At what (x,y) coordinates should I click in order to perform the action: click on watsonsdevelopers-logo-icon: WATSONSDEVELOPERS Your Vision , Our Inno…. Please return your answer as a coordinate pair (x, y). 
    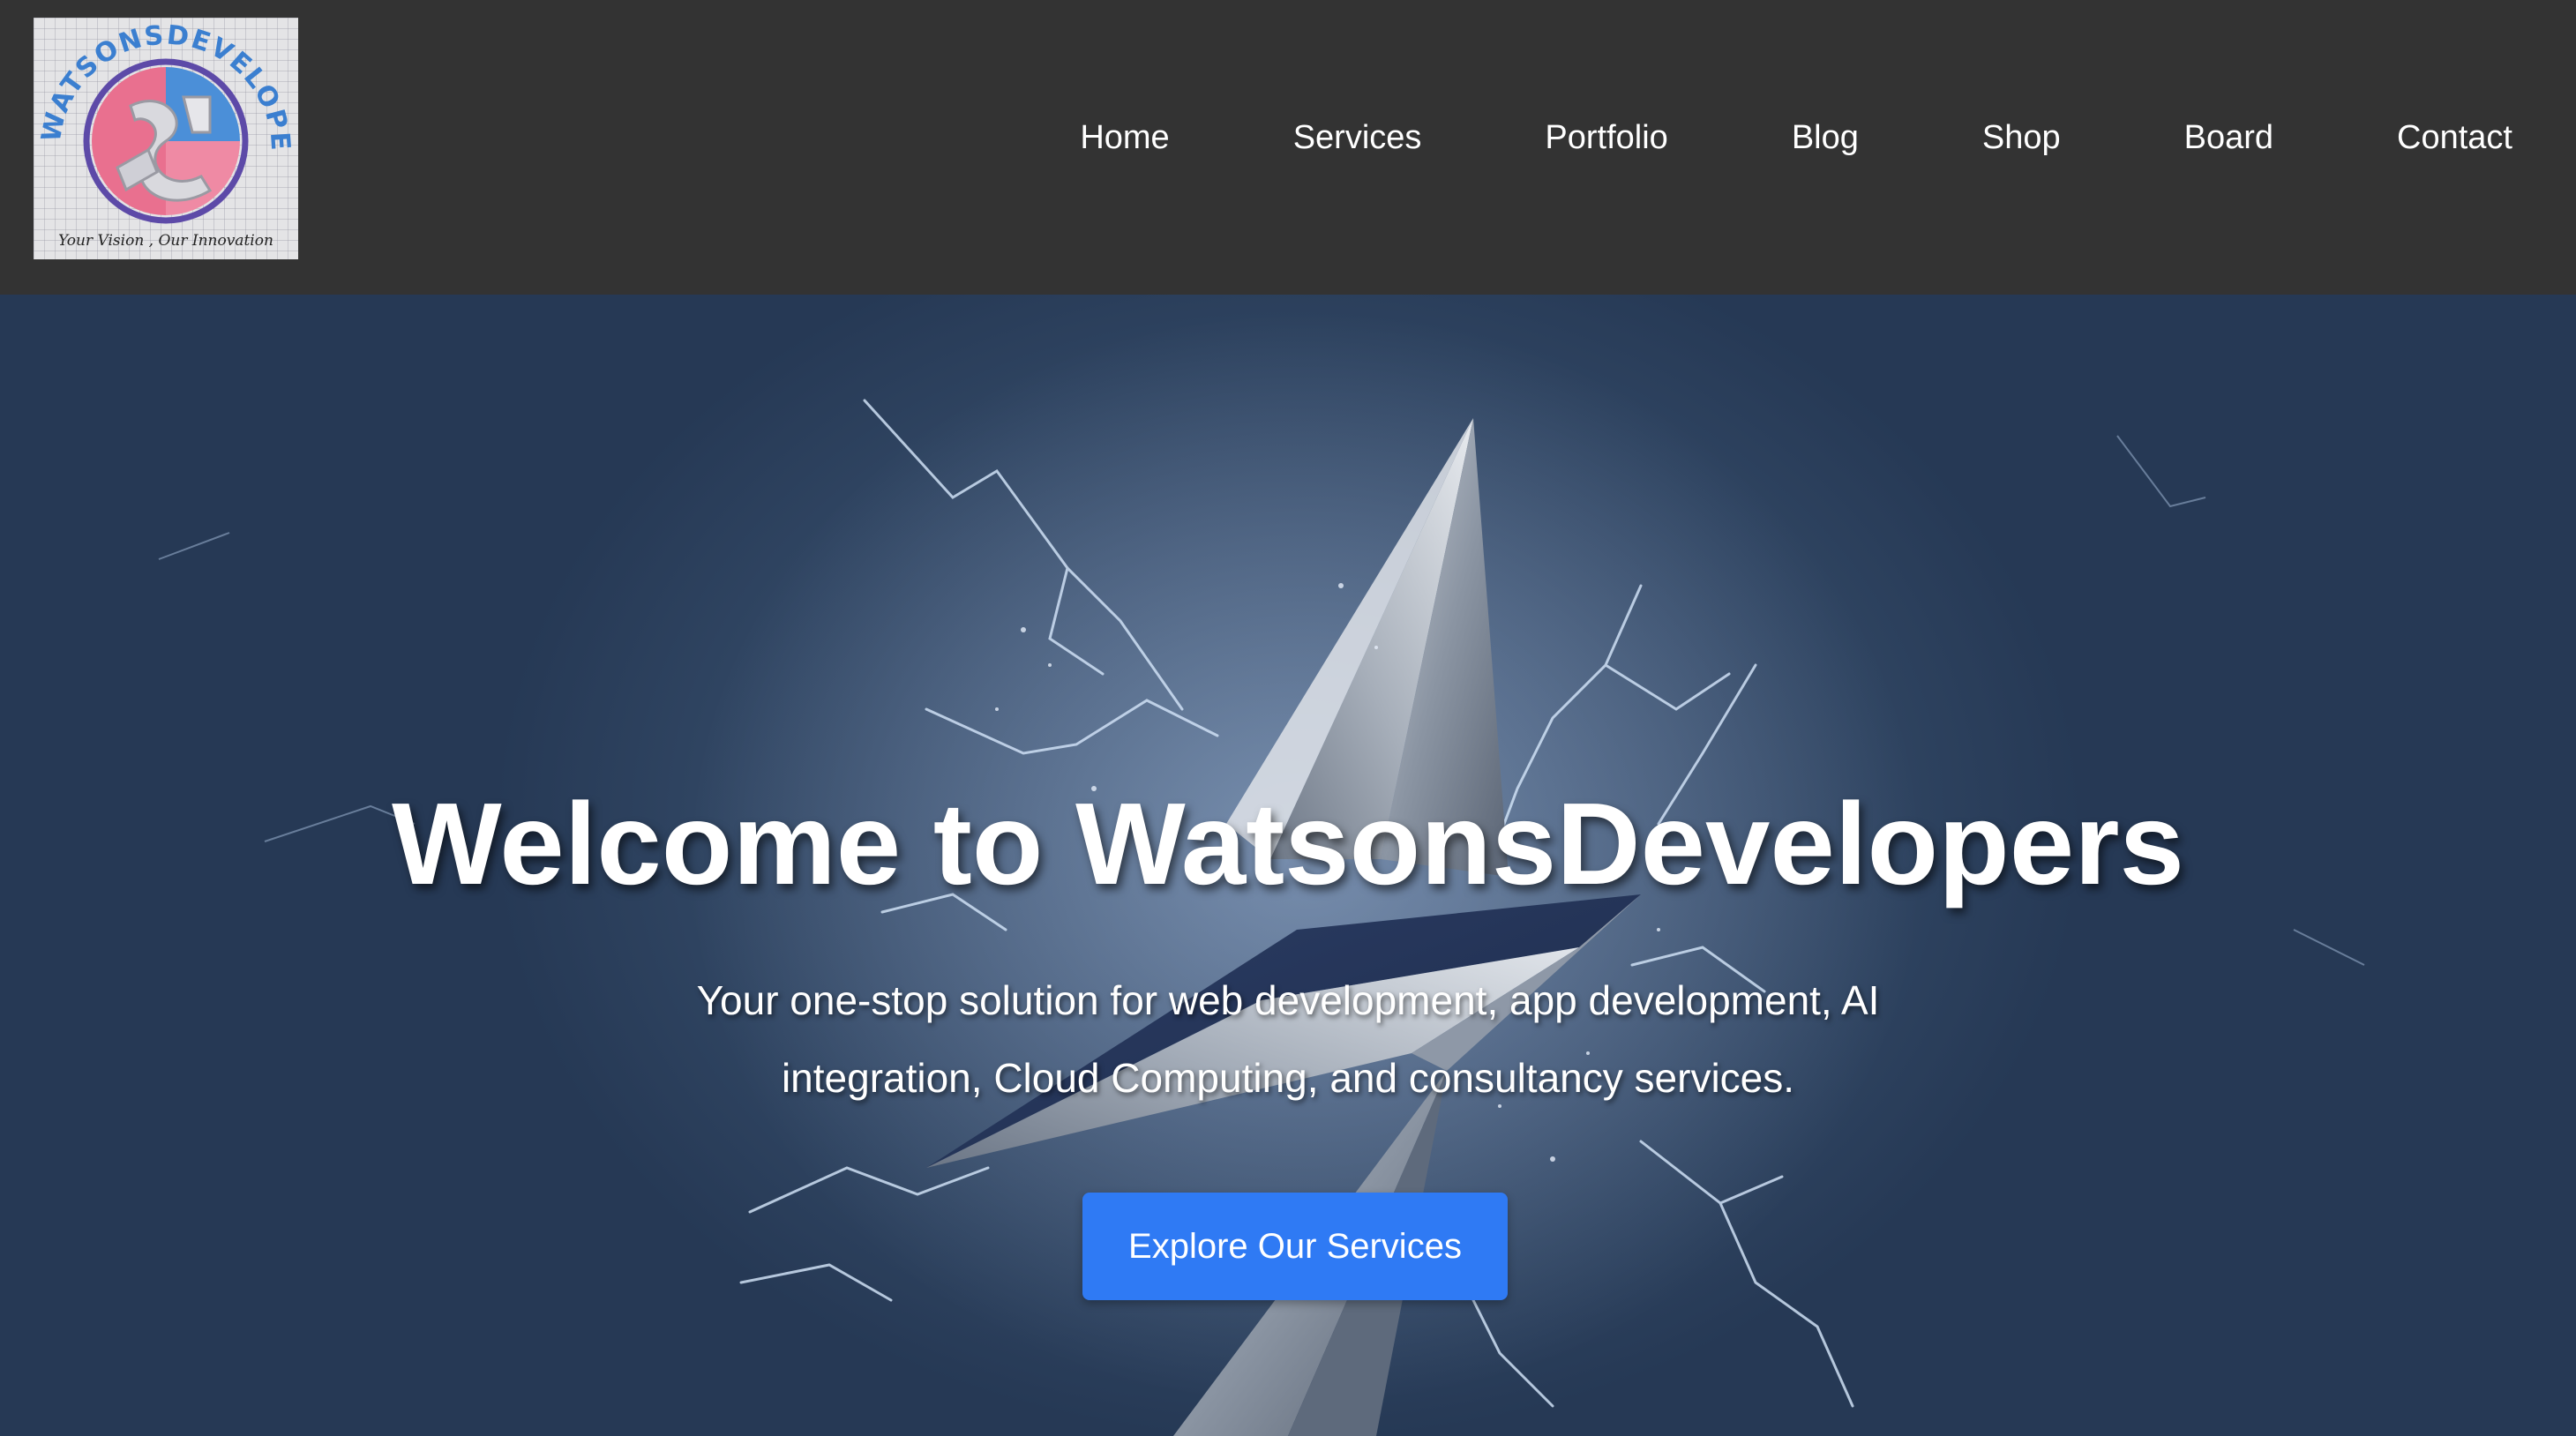
    Looking at the image, I should click on (164, 134).